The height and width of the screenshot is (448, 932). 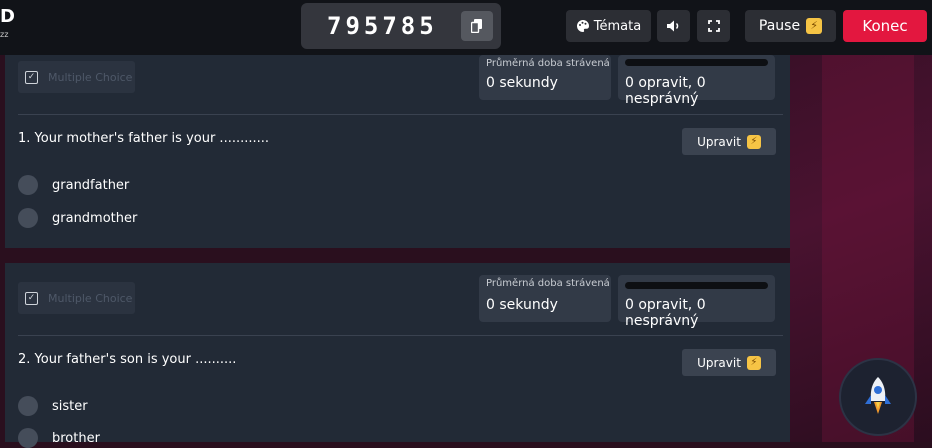 I want to click on fullscreen-icon, so click(x=713, y=26).